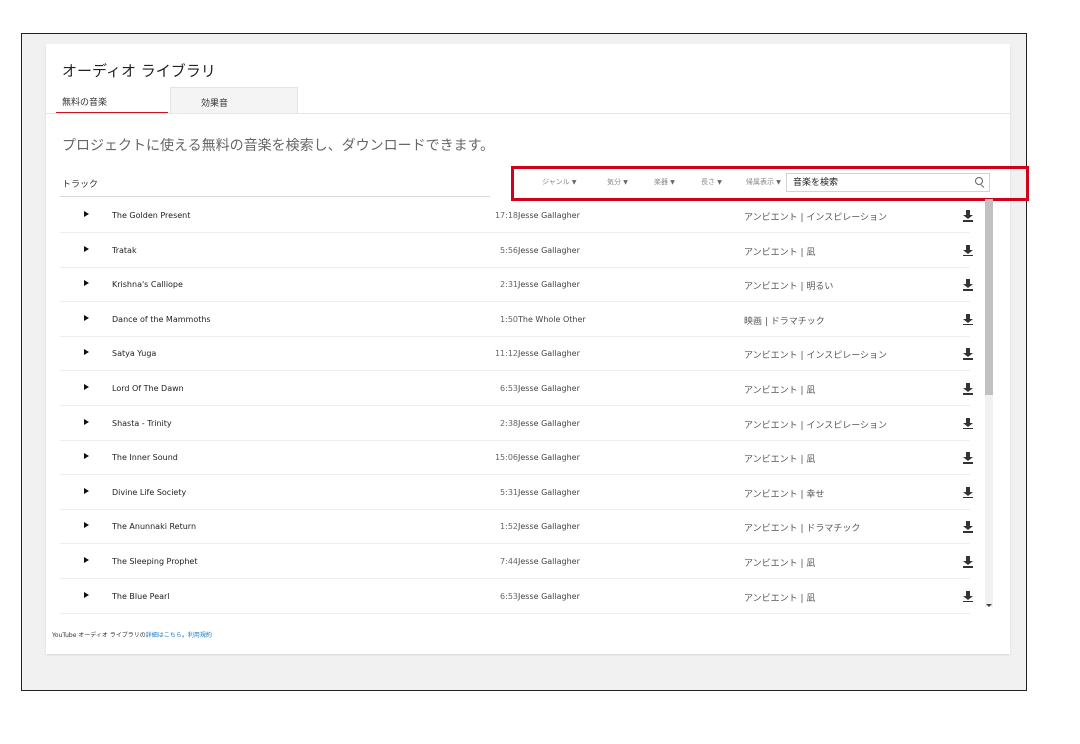  I want to click on attribution-filter-label: 帰属表示, so click(760, 182).